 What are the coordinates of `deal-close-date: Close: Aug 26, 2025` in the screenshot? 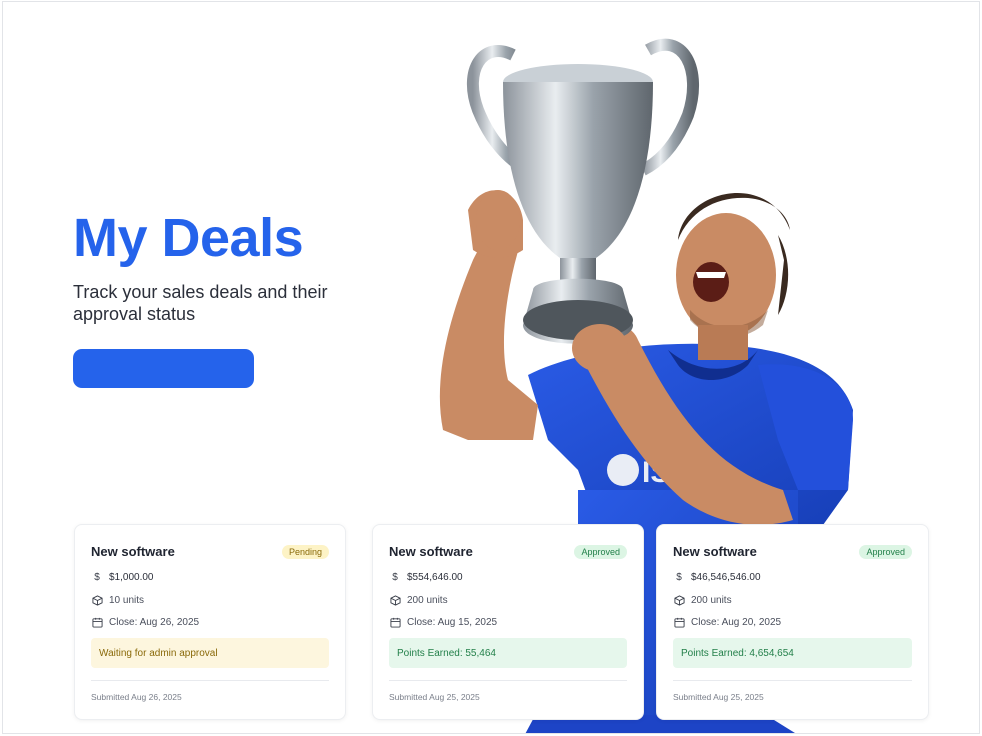 It's located at (154, 622).